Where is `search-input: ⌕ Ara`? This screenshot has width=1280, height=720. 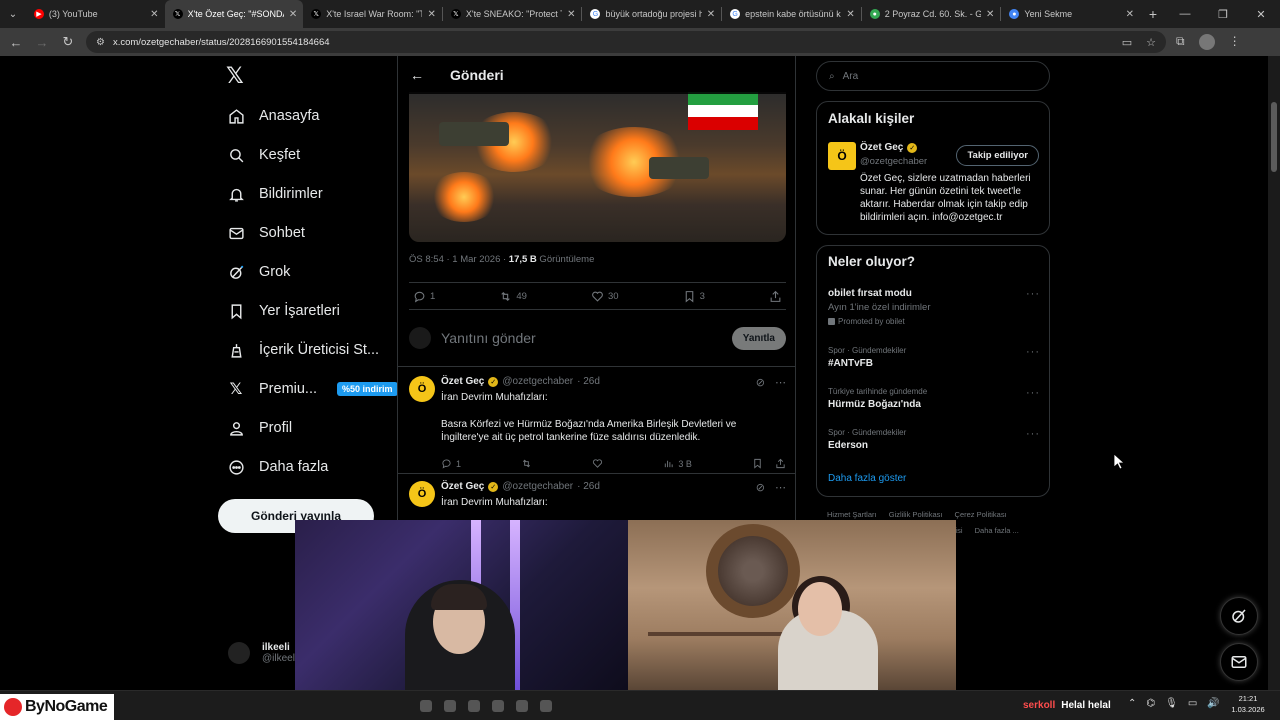
search-input: ⌕ Ara is located at coordinates (933, 76).